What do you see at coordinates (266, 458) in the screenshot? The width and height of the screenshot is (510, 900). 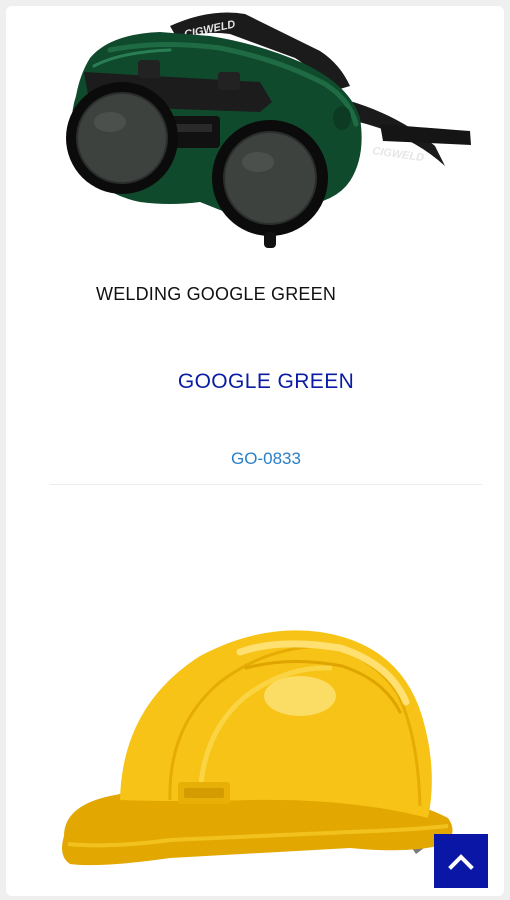 I see `product-code: GO-0833` at bounding box center [266, 458].